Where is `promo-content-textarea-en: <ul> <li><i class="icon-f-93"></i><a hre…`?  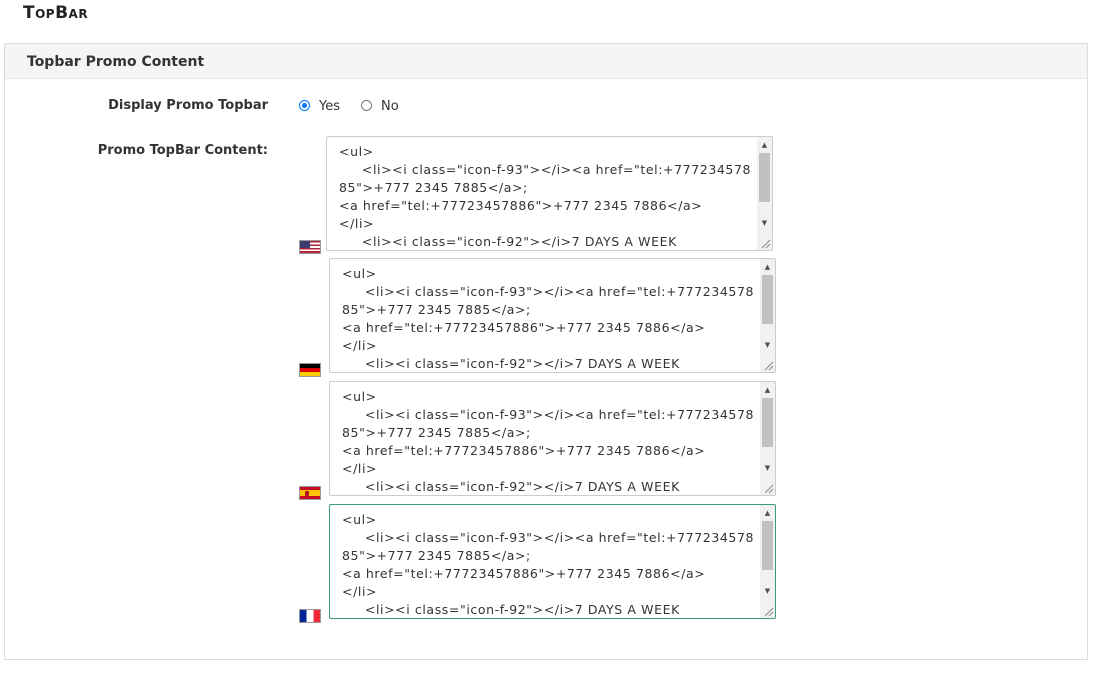
promo-content-textarea-en: <ul> <li><i class="icon-f-93"></i><a hre… is located at coordinates (549, 193).